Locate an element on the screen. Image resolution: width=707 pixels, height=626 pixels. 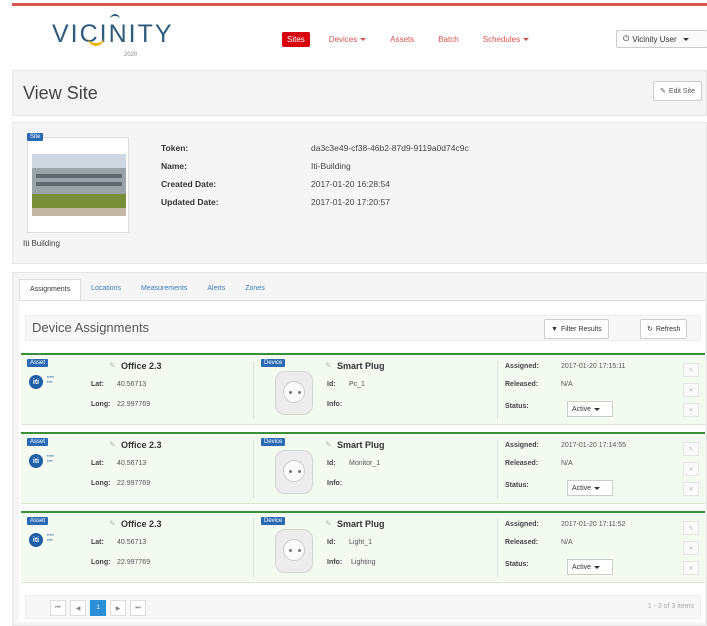
id-value: Monitor_1 is located at coordinates (365, 463).